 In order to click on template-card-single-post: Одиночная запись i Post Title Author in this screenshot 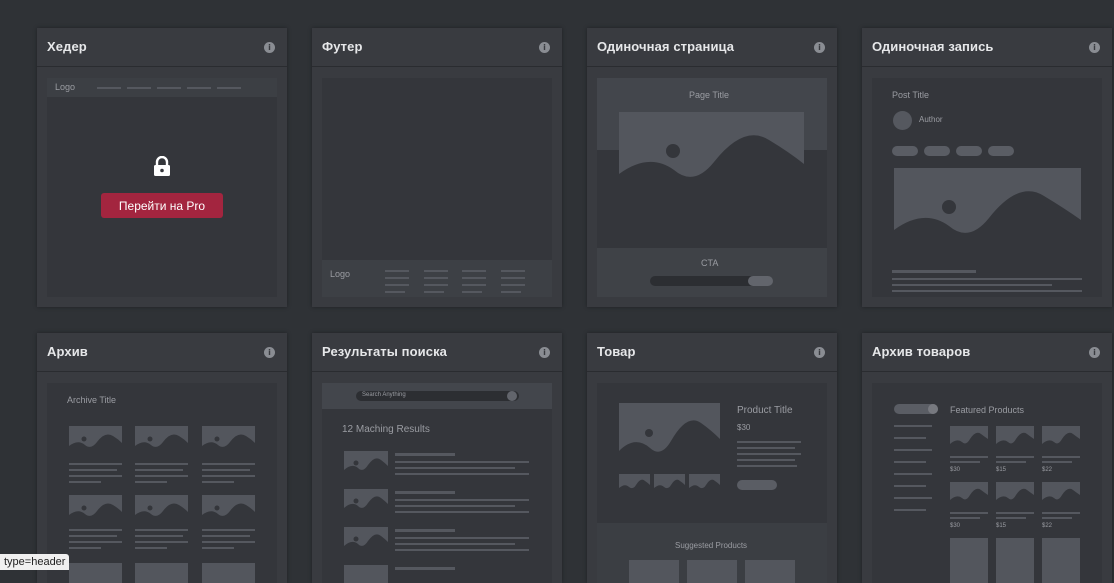, I will do `click(987, 167)`.